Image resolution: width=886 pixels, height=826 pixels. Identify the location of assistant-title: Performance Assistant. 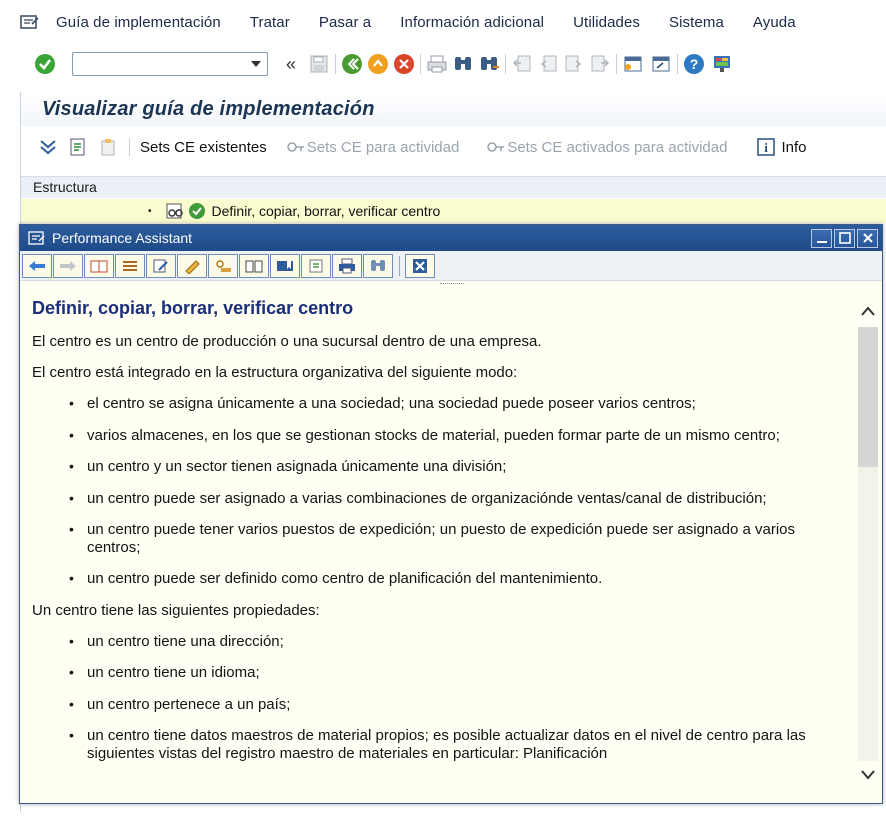
(122, 238).